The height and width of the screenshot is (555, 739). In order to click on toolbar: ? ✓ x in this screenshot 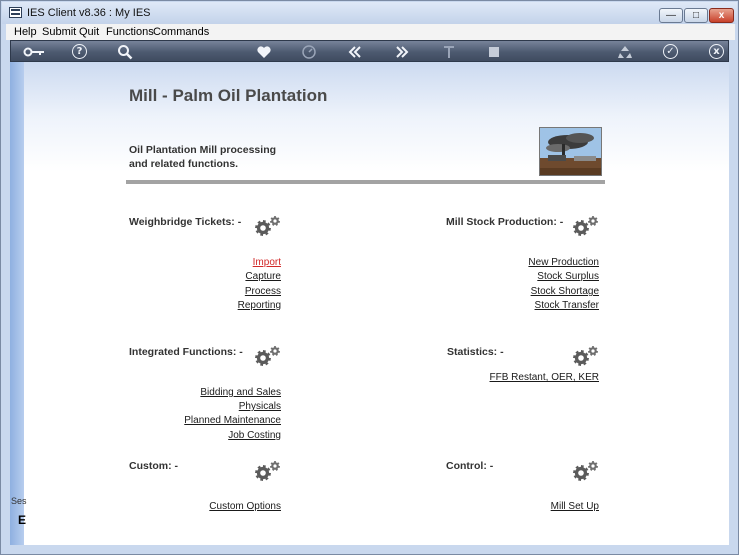, I will do `click(369, 51)`.